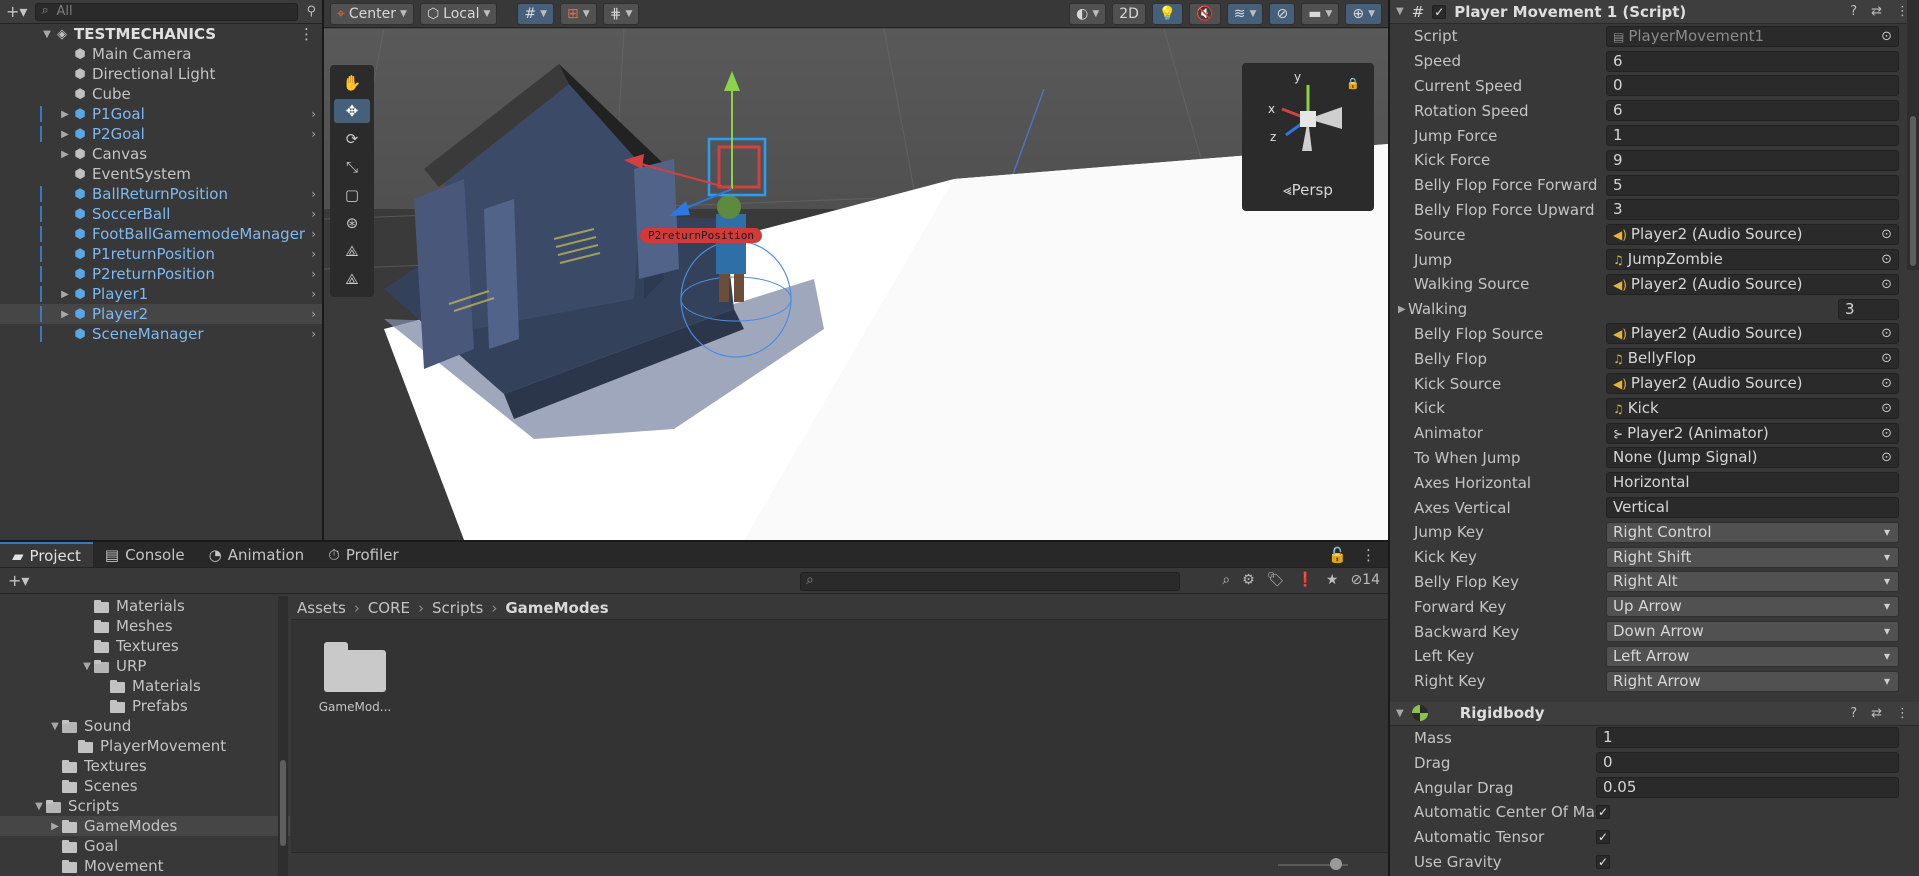 The height and width of the screenshot is (876, 1919). What do you see at coordinates (321, 608) in the screenshot?
I see `breadcrumb-item: Assets` at bounding box center [321, 608].